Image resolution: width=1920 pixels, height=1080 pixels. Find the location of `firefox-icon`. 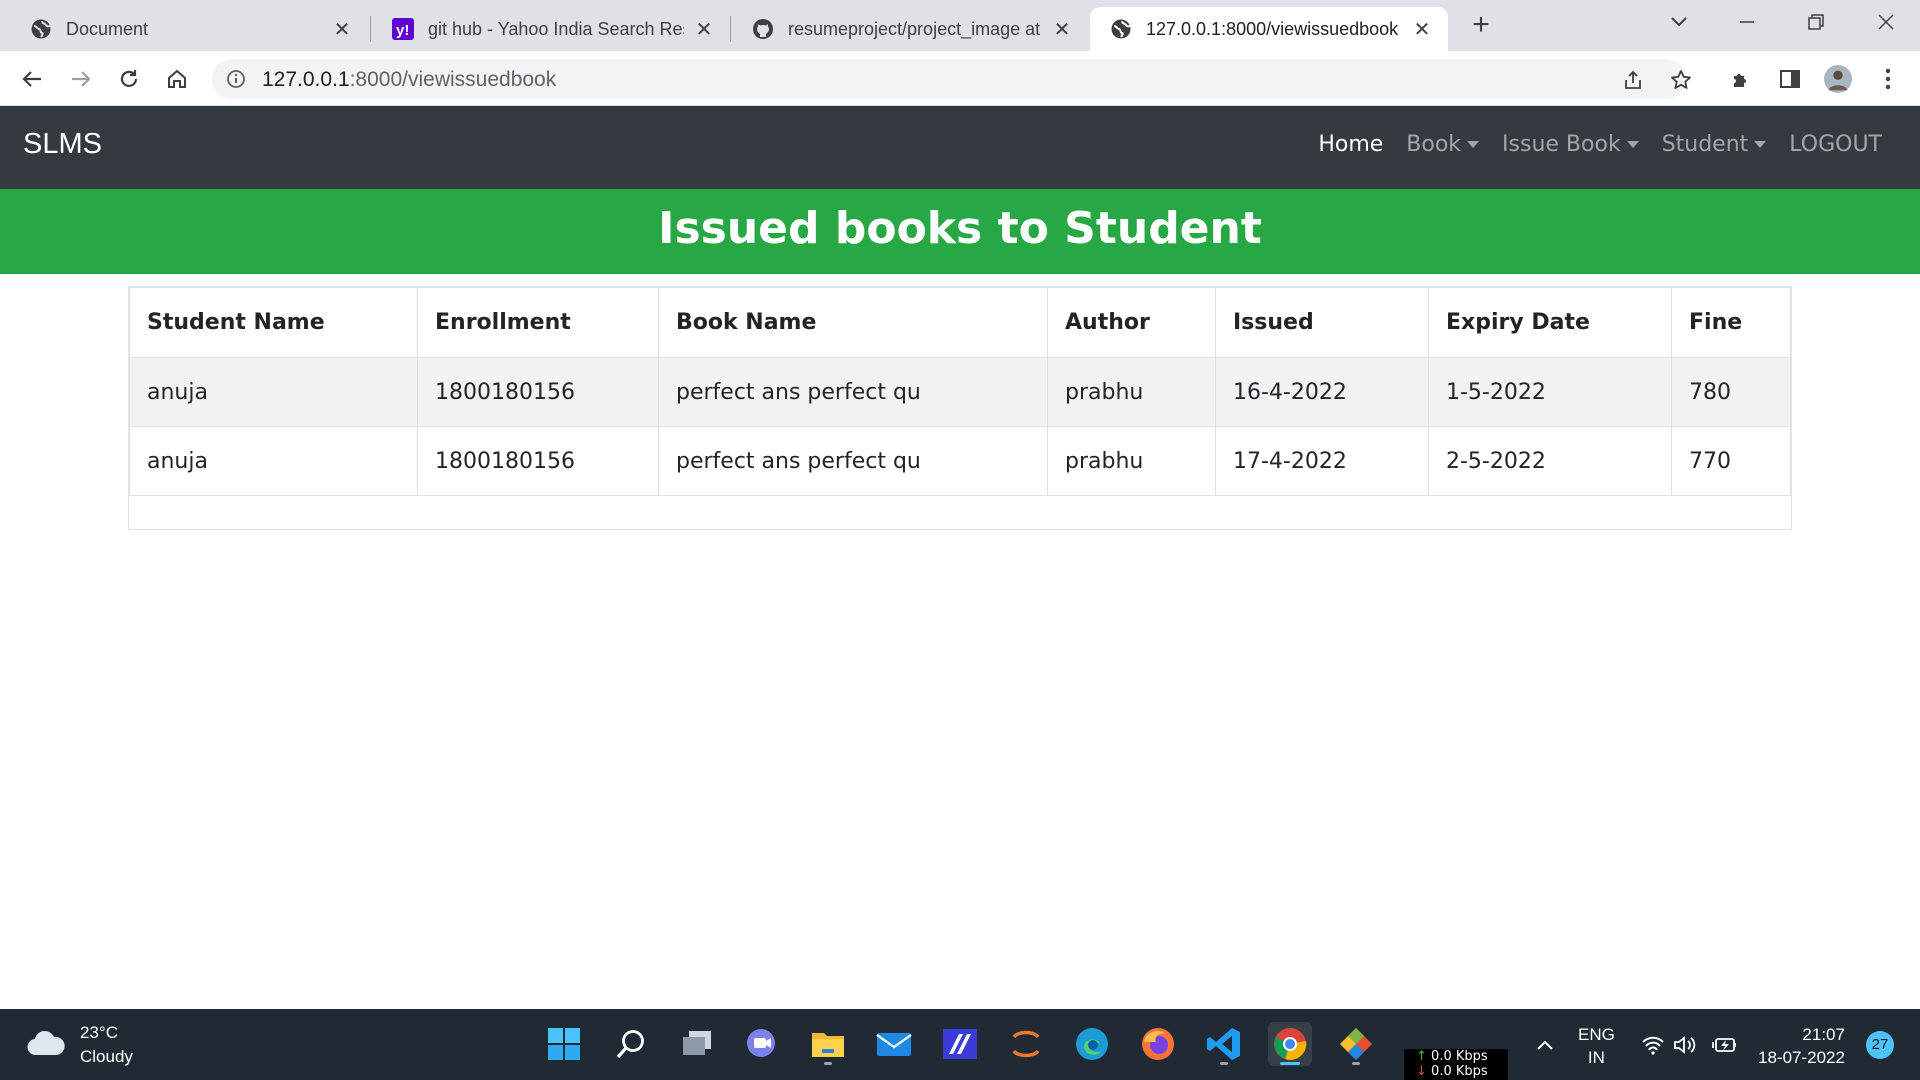

firefox-icon is located at coordinates (1158, 1044).